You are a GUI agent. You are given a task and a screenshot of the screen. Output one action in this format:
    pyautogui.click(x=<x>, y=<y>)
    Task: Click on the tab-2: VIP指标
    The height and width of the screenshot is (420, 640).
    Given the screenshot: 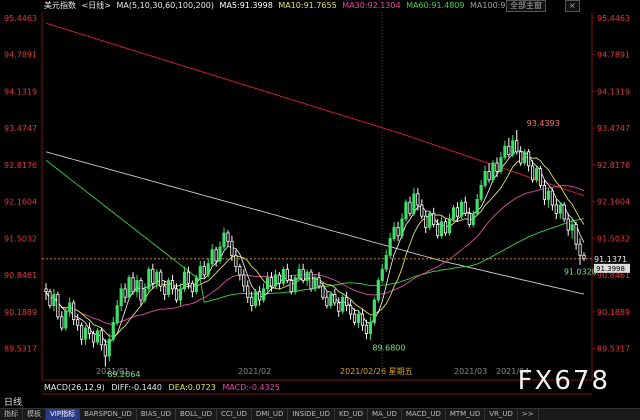 What is the action you would take?
    pyautogui.click(x=63, y=414)
    